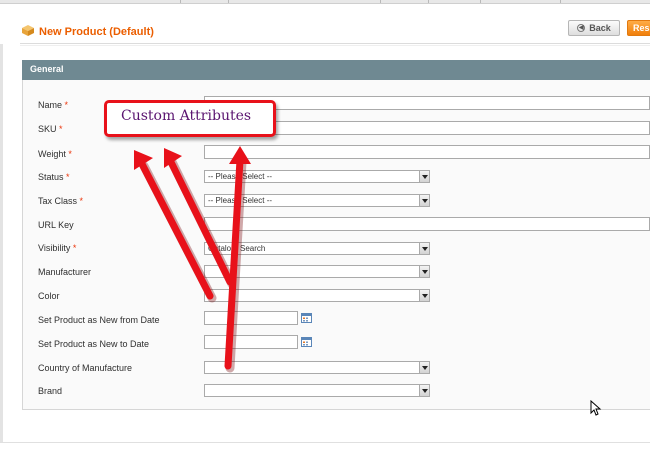  Describe the element at coordinates (325, 442) in the screenshot. I see `footer-divider` at that location.